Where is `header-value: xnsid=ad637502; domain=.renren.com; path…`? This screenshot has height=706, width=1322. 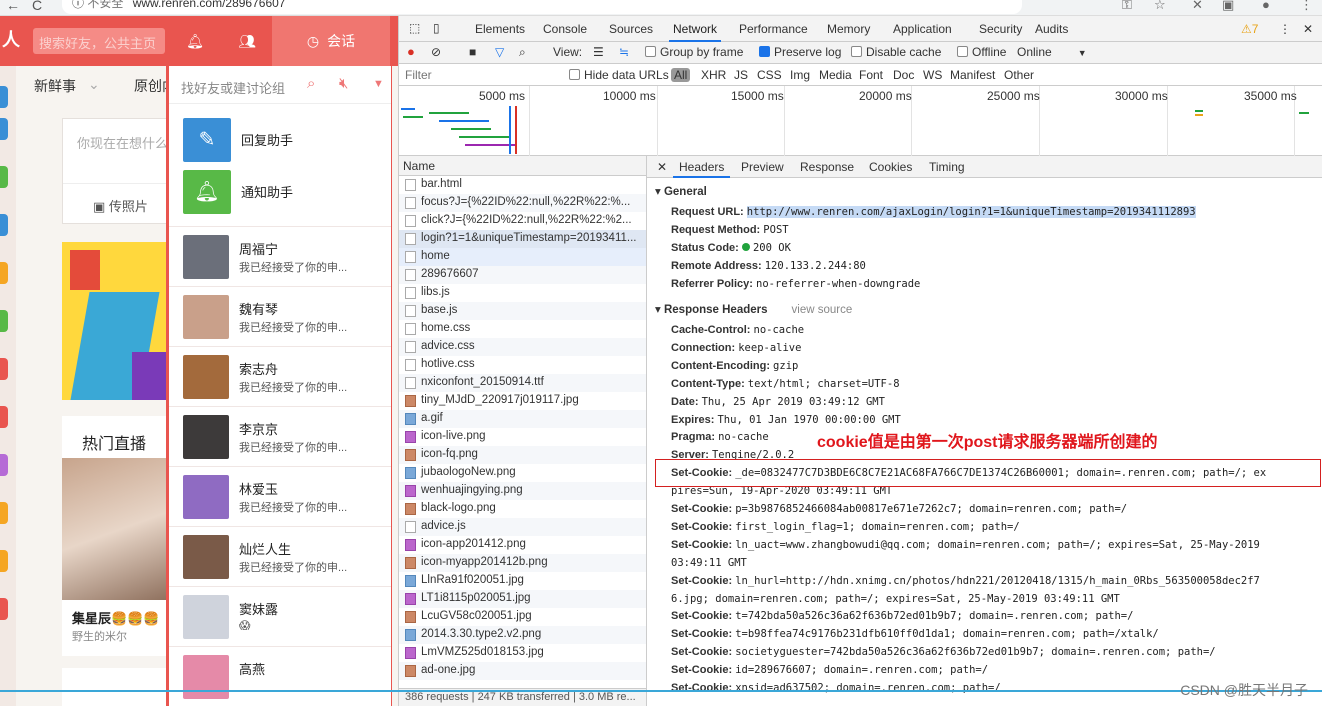 header-value: xnsid=ad637502; domain=.renren.com; path… is located at coordinates (868, 688).